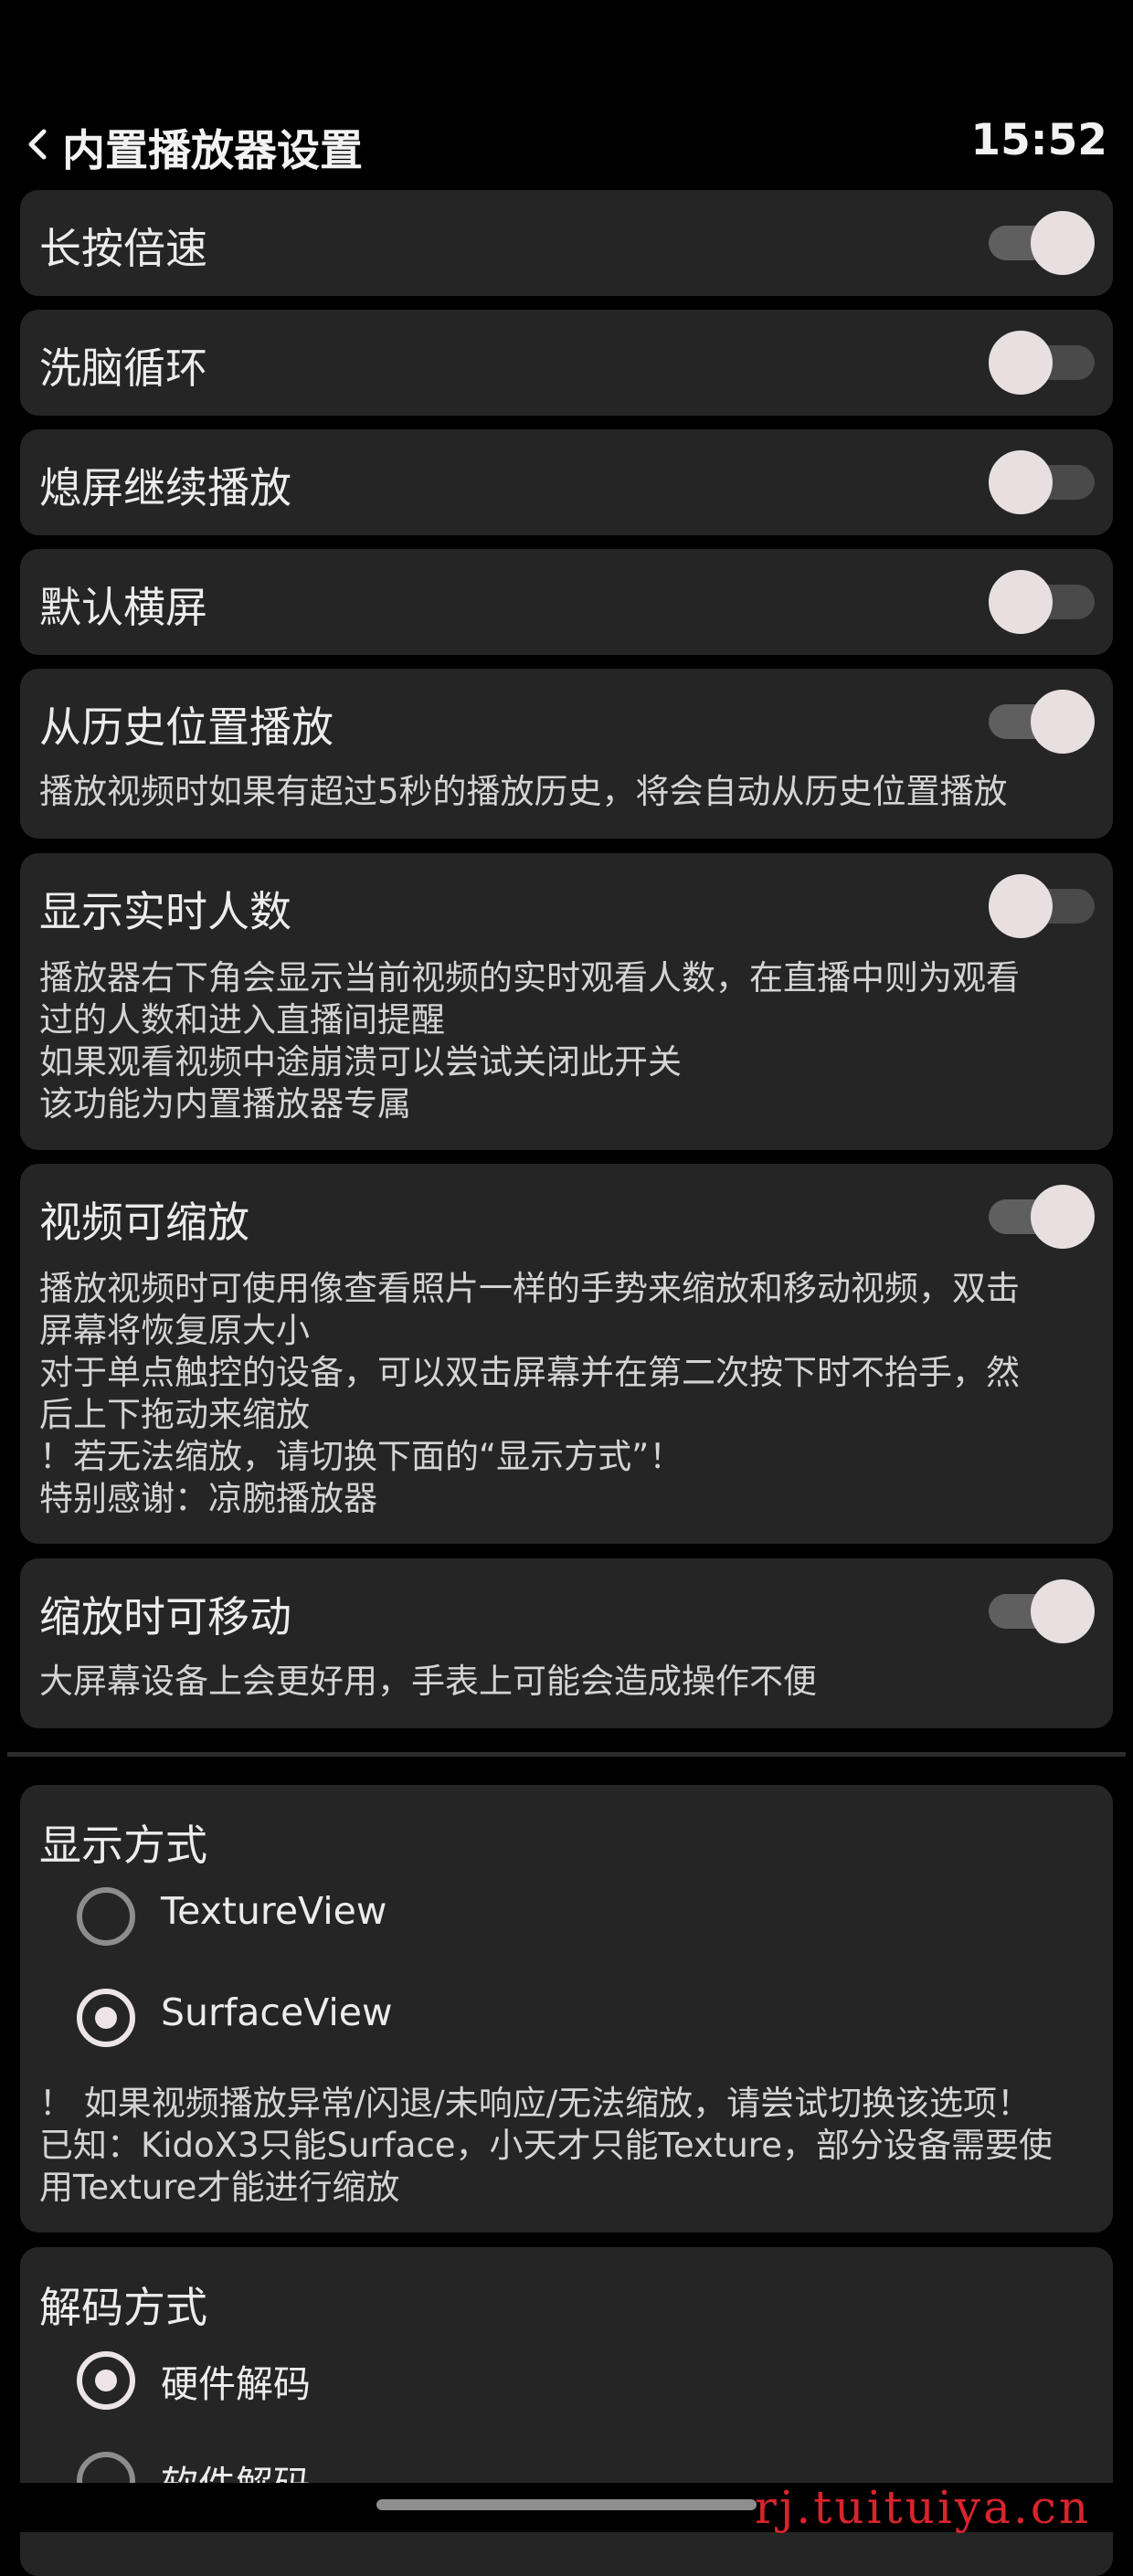 This screenshot has height=2576, width=1133. I want to click on header-bar: 内置播放器设置 15:52, so click(566, 147).